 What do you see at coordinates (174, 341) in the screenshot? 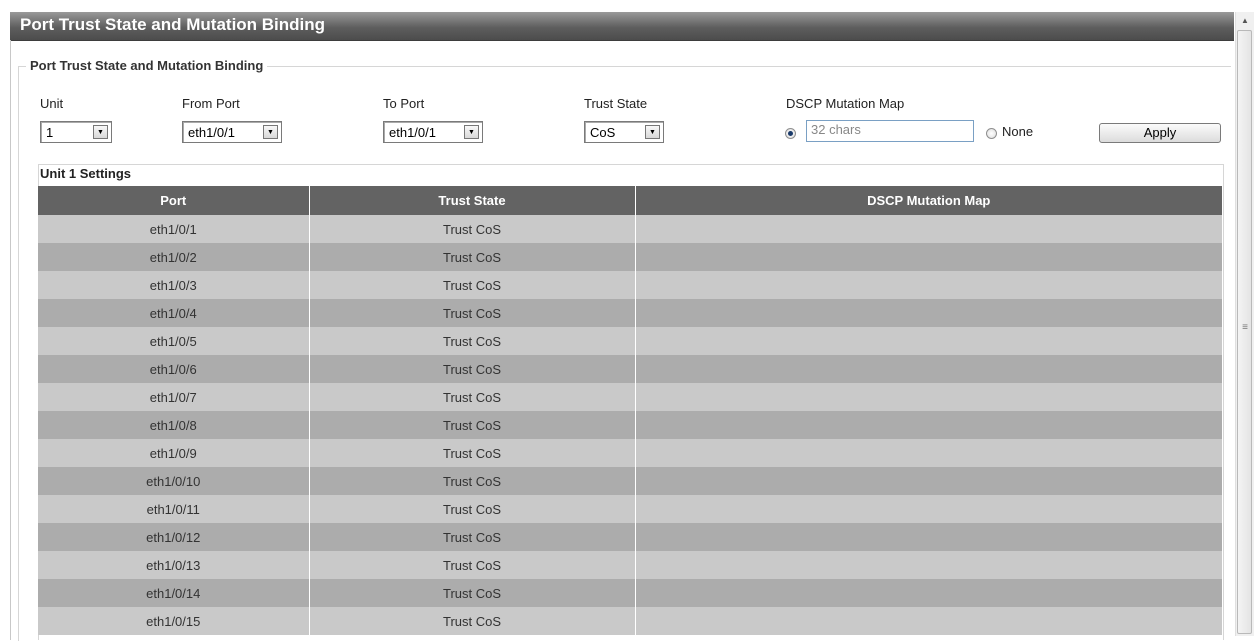
I see `port-cell: eth1/0/5` at bounding box center [174, 341].